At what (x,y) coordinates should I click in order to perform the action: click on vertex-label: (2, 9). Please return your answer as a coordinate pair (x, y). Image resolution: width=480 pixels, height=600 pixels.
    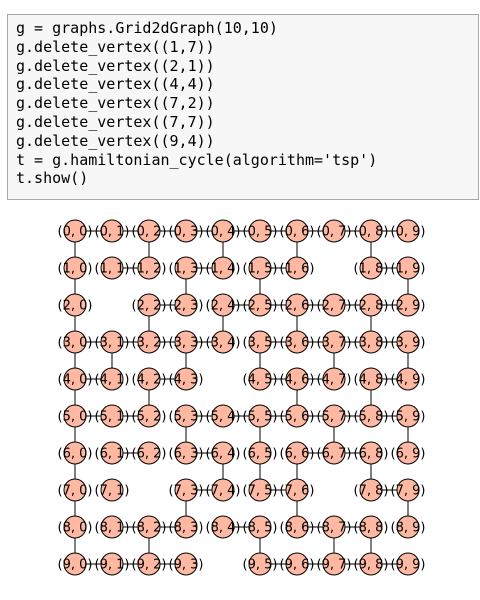
    Looking at the image, I should click on (408, 306).